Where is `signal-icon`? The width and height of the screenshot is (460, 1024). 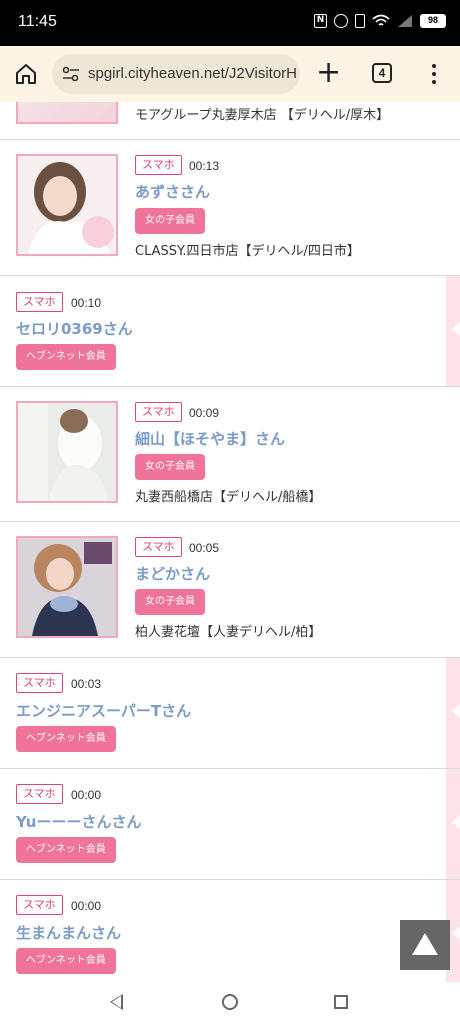 signal-icon is located at coordinates (405, 21).